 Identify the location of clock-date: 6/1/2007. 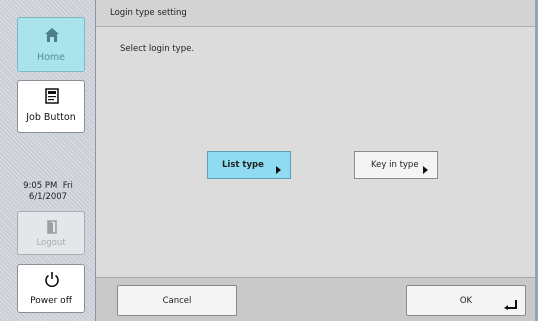
(48, 197).